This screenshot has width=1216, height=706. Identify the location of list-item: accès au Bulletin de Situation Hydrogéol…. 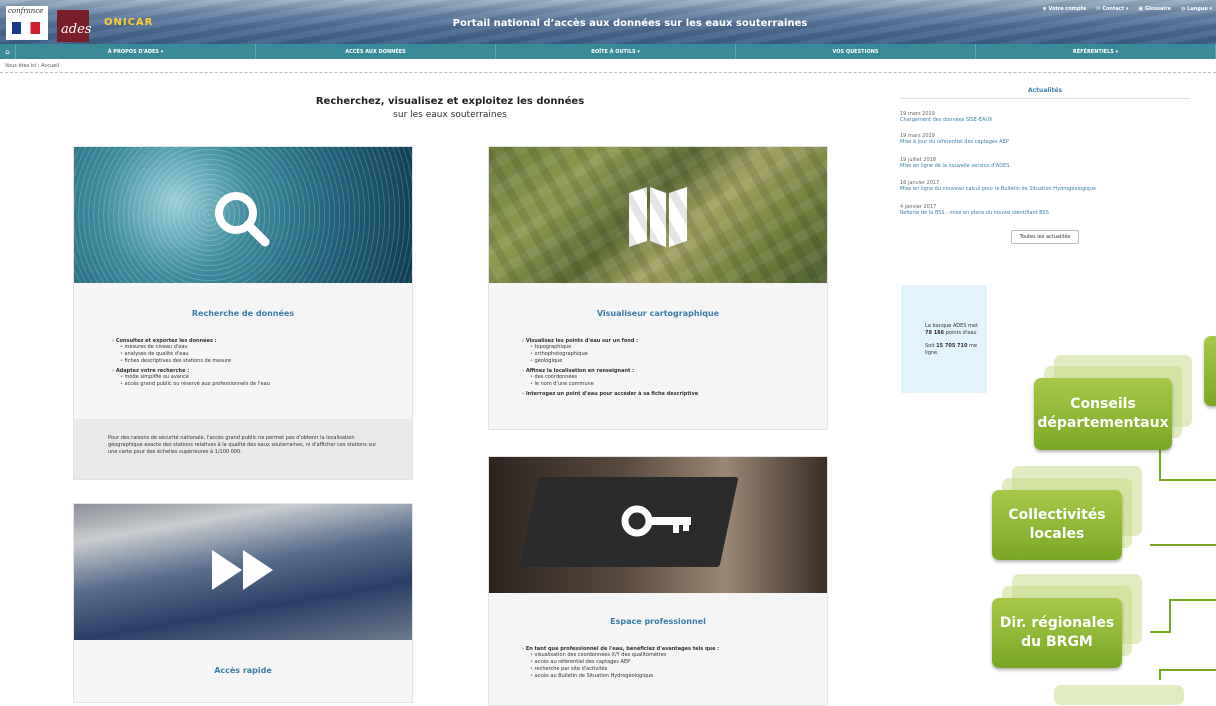
(620, 676).